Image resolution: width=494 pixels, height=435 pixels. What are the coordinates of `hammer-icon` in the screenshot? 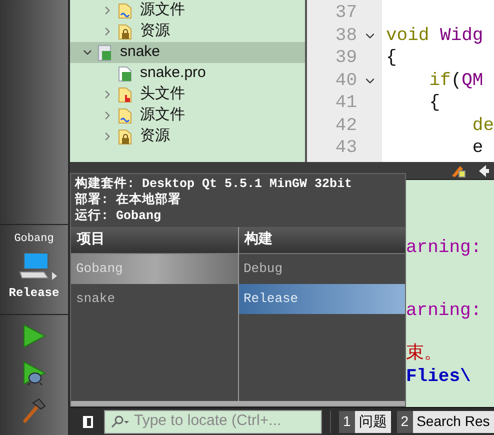 It's located at (34, 410).